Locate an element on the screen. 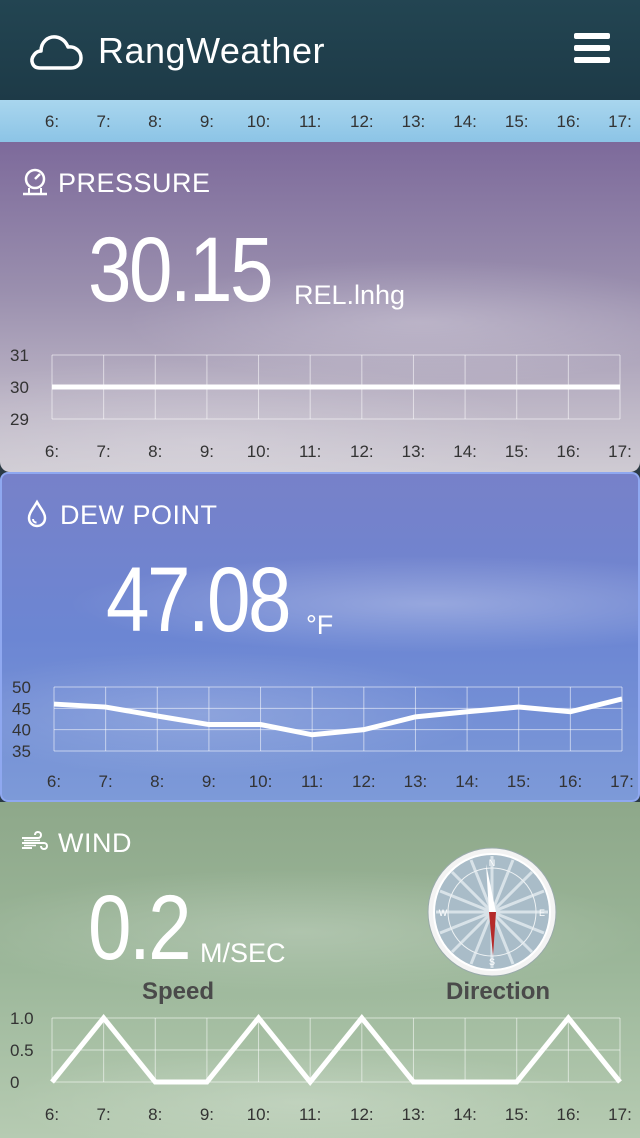  app-header: RangWeather is located at coordinates (320, 50).